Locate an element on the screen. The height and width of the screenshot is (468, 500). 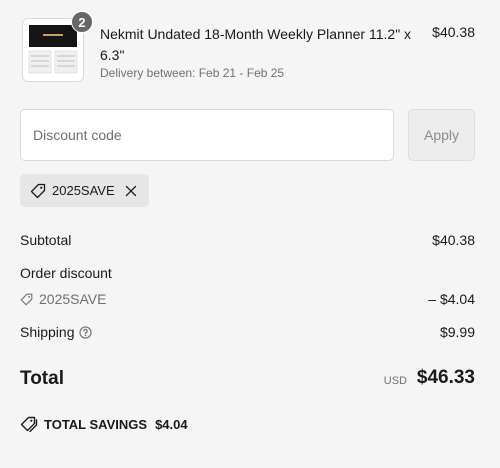
total-label: Total is located at coordinates (42, 378).